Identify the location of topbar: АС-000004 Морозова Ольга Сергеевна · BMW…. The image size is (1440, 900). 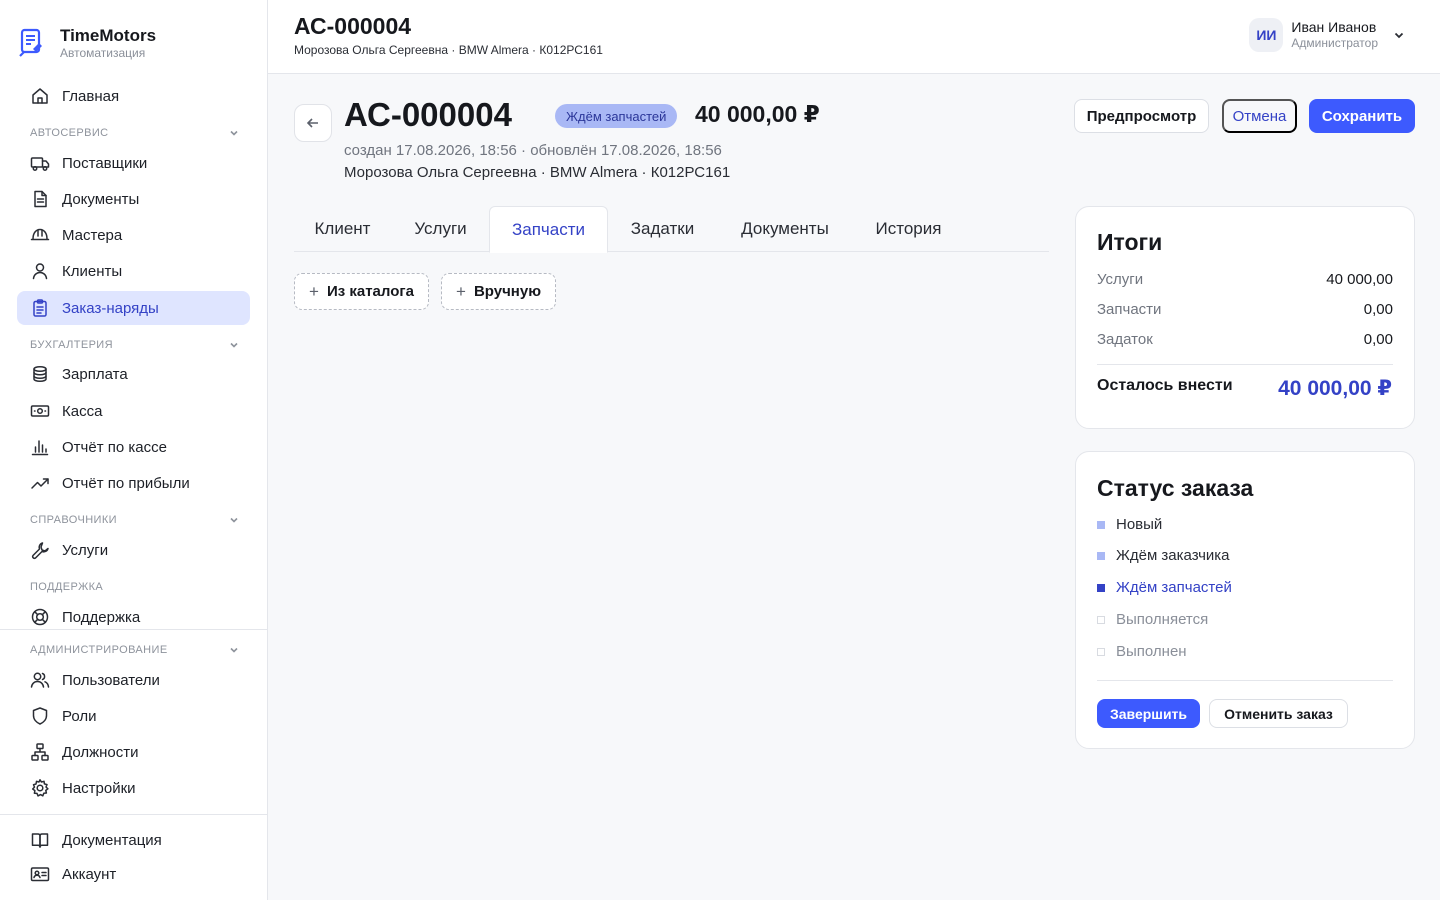
(854, 37).